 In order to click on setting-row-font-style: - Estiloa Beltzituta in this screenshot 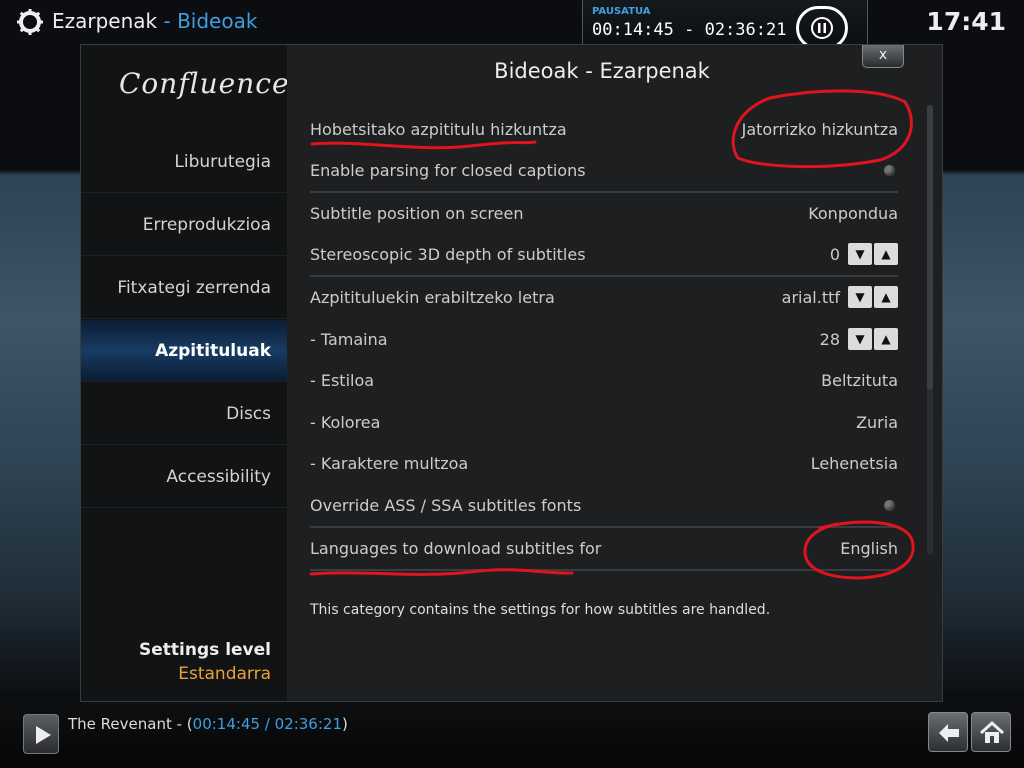, I will do `click(604, 380)`.